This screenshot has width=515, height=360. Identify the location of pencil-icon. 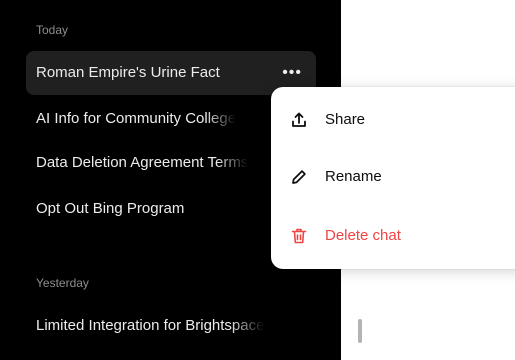
(299, 177).